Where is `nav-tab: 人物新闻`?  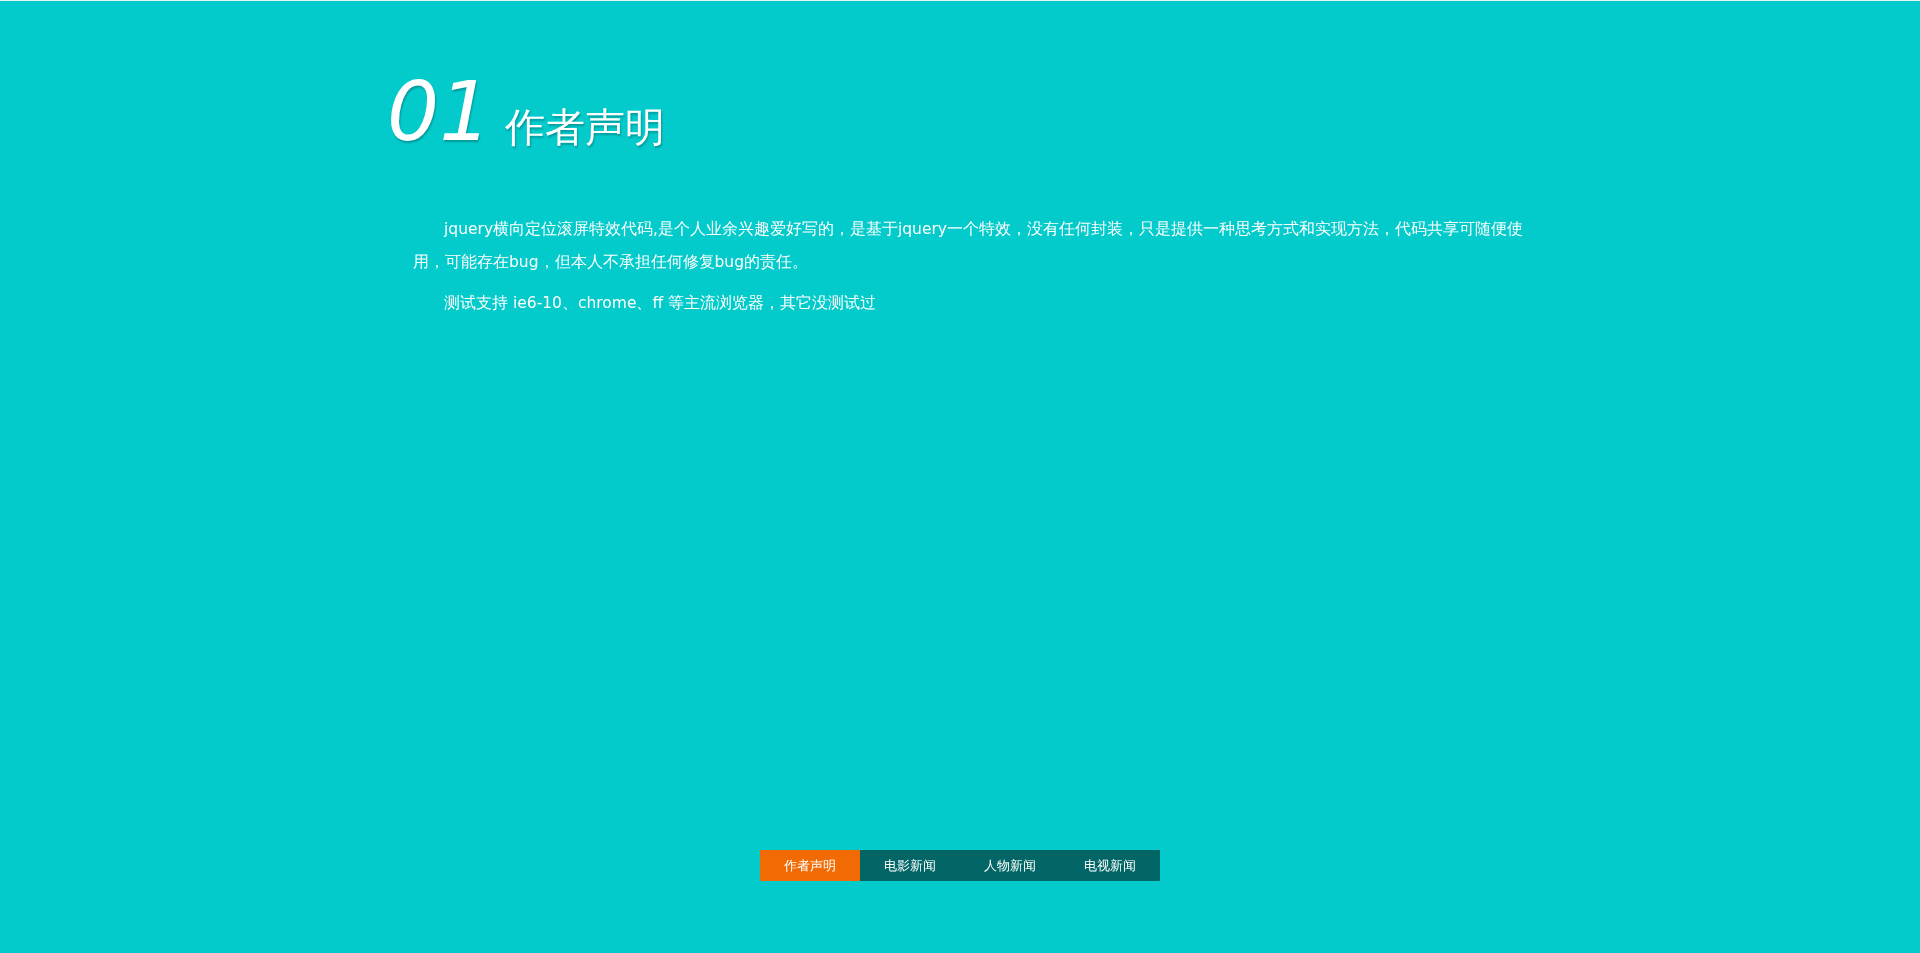 nav-tab: 人物新闻 is located at coordinates (1010, 865).